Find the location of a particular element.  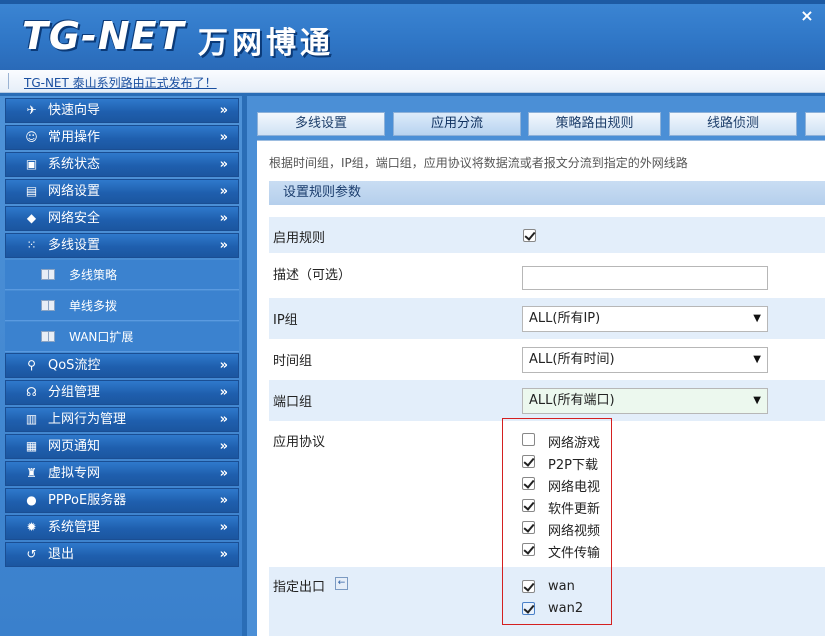

row-time-group: 时间组 ALL(所有时间) ▼ is located at coordinates (547, 359).